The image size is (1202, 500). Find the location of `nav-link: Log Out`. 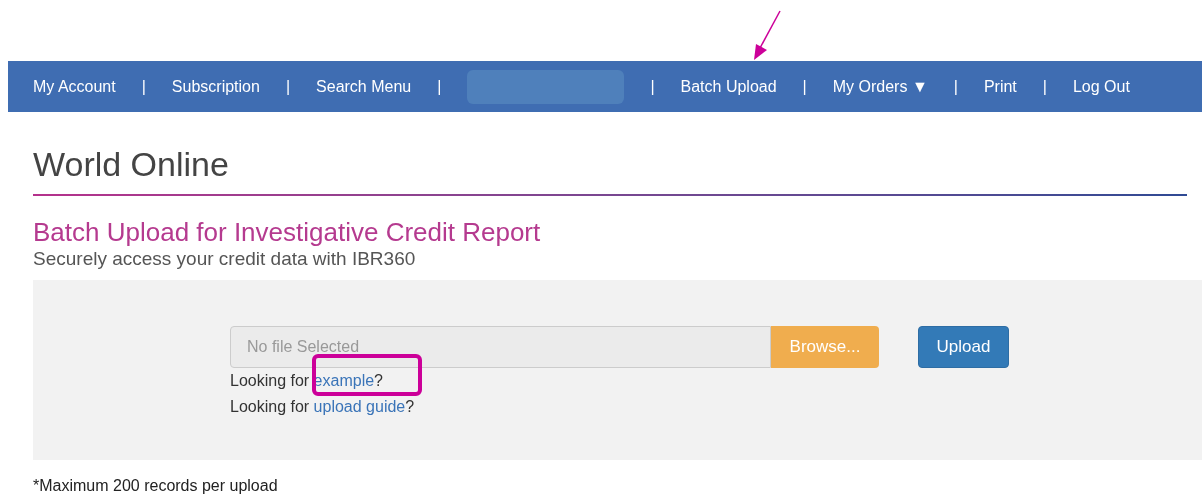

nav-link: Log Out is located at coordinates (1101, 86).